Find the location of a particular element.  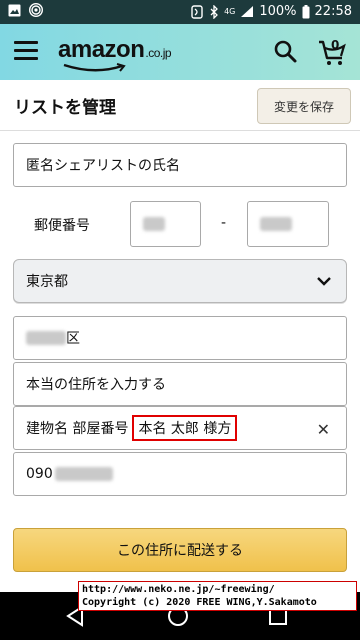

page-header: リストを管理 変更を保存 is located at coordinates (180, 105).